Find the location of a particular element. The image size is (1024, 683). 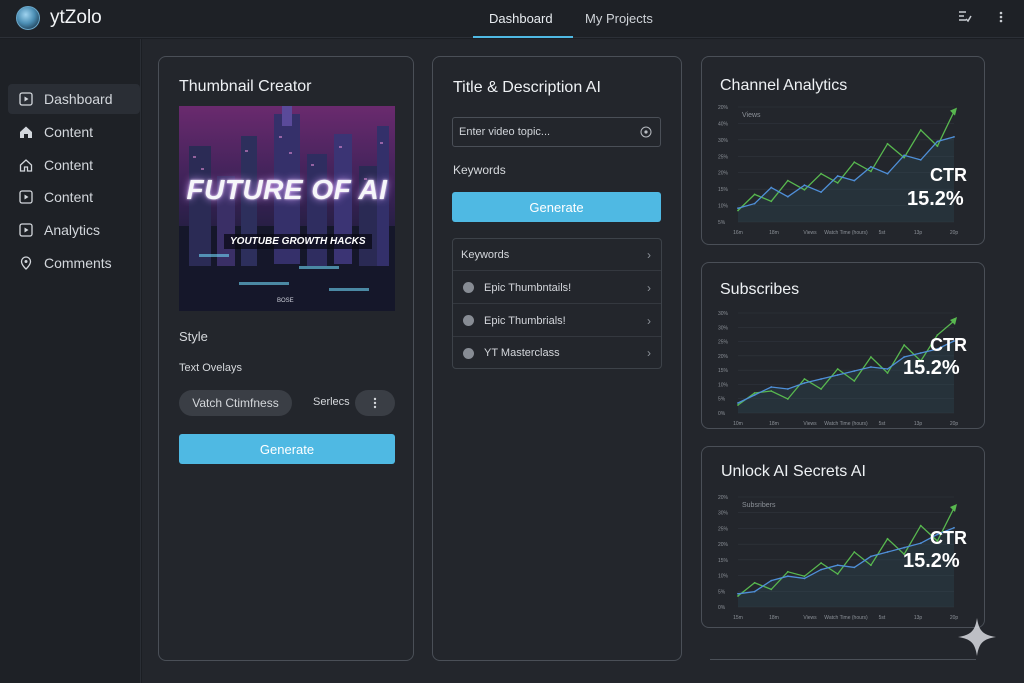

list-item: YT Masterclass › is located at coordinates (557, 353).